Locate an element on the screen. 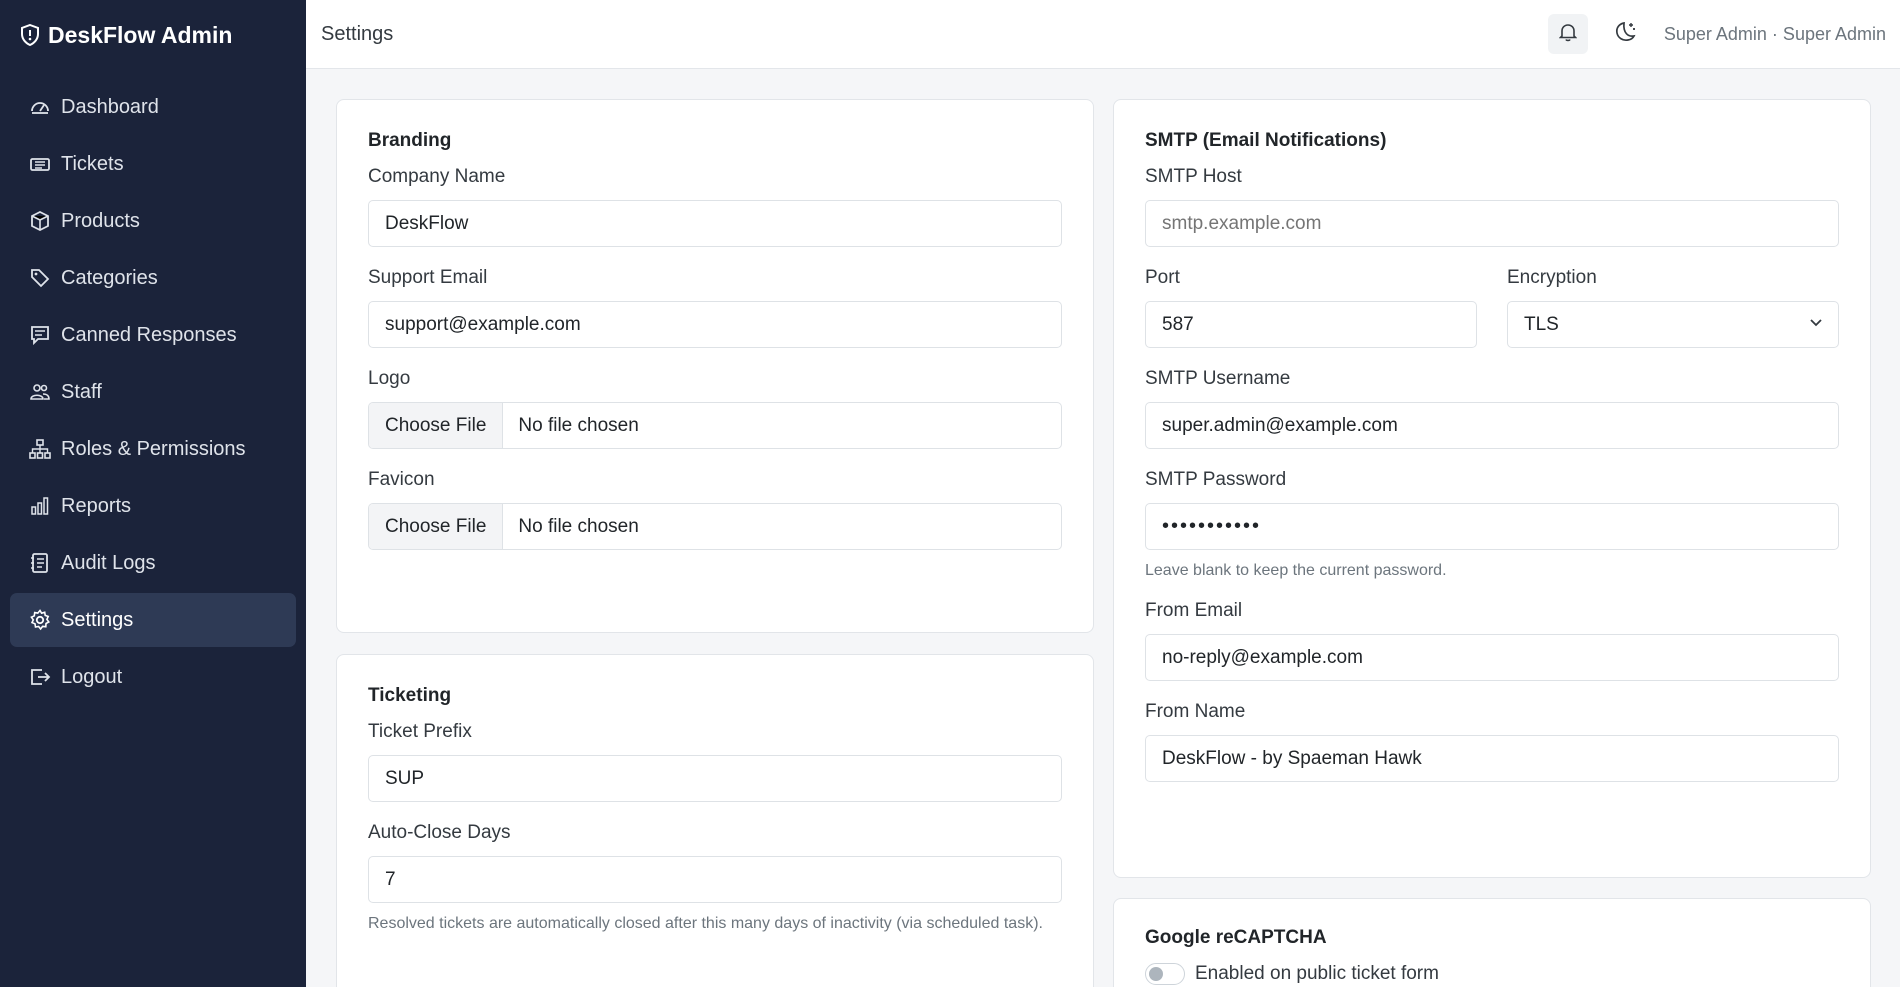 Image resolution: width=1900 pixels, height=987 pixels. sidebar-item-roles-permissions: Roles & Permissions is located at coordinates (153, 449).